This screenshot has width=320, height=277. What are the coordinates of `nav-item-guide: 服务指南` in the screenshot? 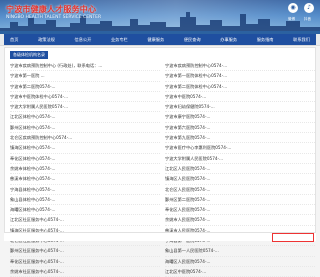 It's located at (265, 40).